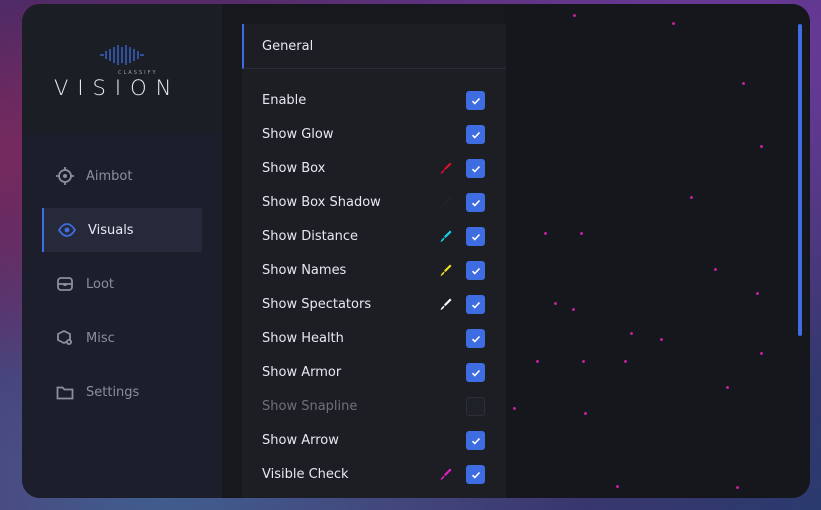 This screenshot has width=821, height=510. What do you see at coordinates (65, 176) in the screenshot?
I see `crosshair-icon` at bounding box center [65, 176].